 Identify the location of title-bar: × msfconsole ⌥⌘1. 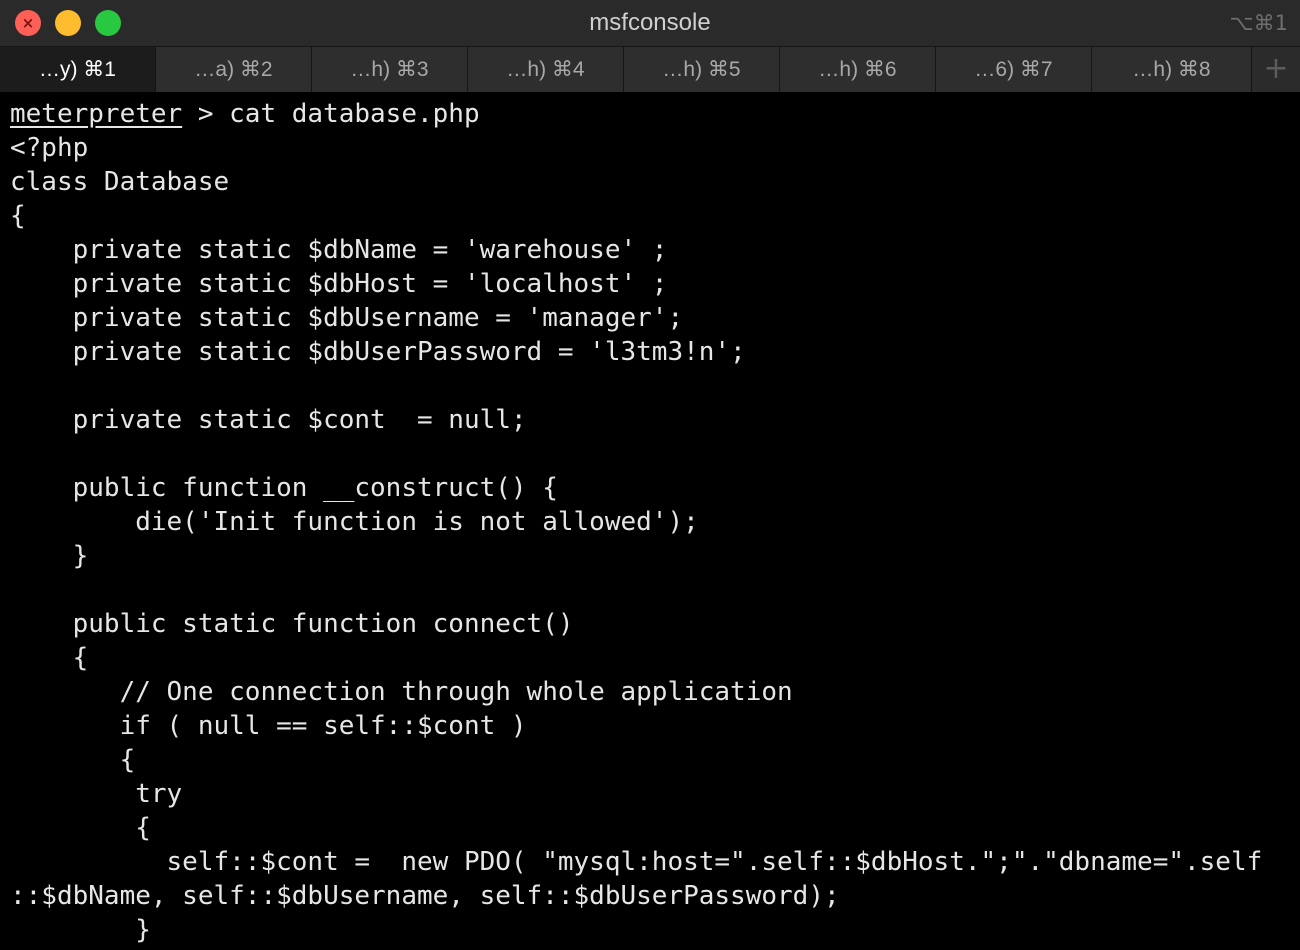
(650, 23).